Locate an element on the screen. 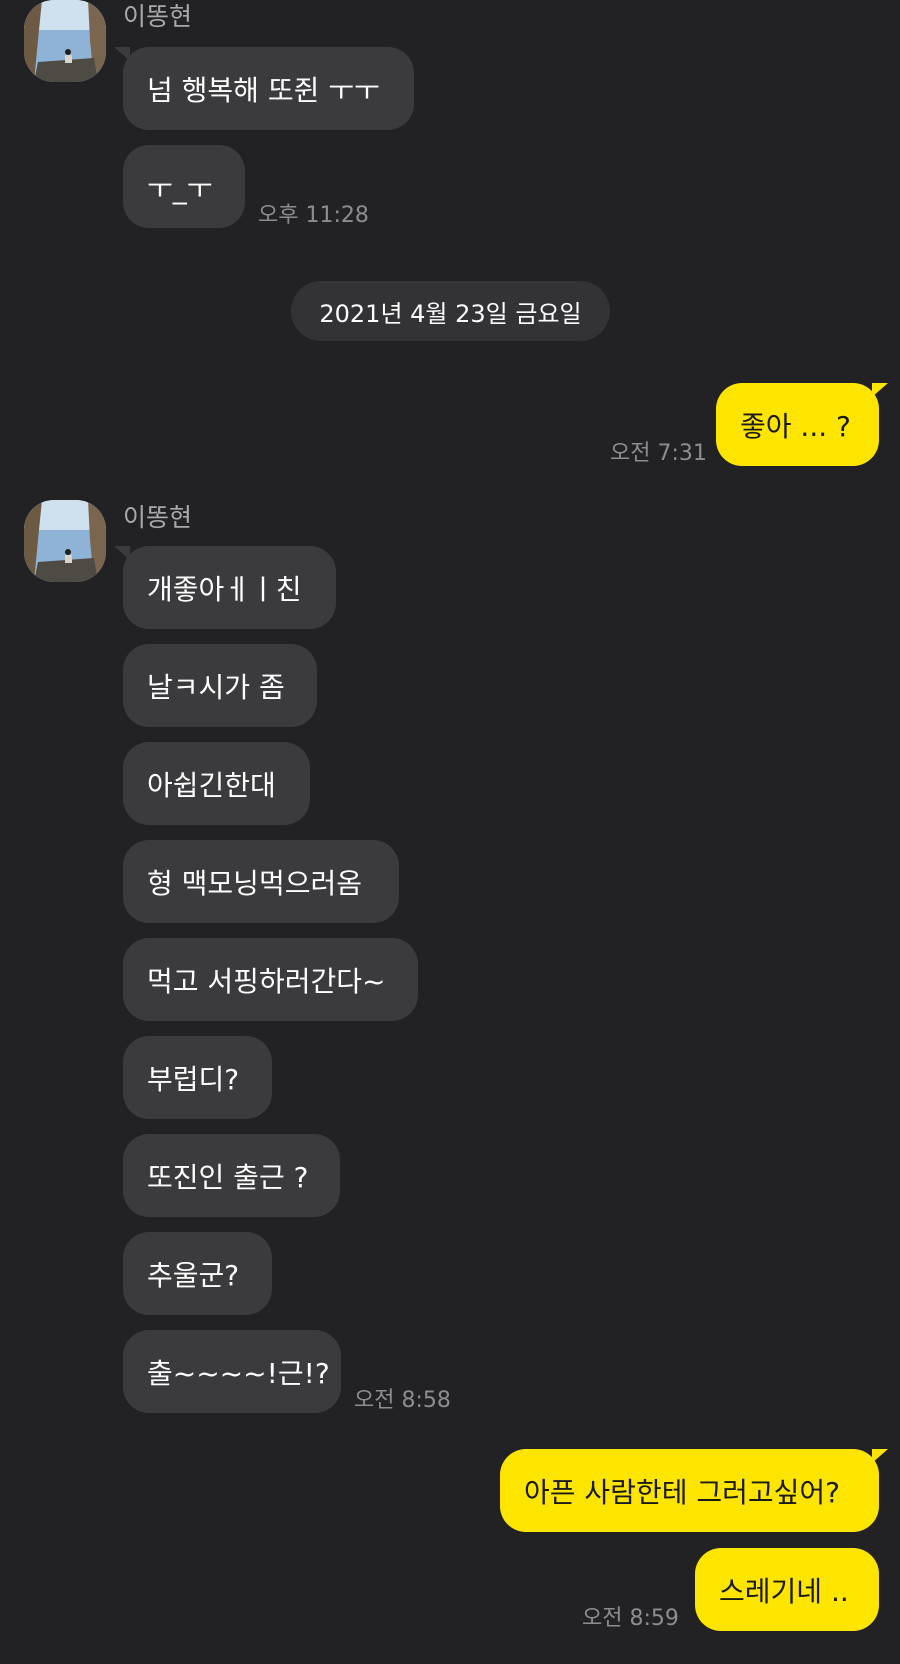 Image resolution: width=900 pixels, height=1664 pixels. message-bubble: 아쉽긴한대 is located at coordinates (216, 783).